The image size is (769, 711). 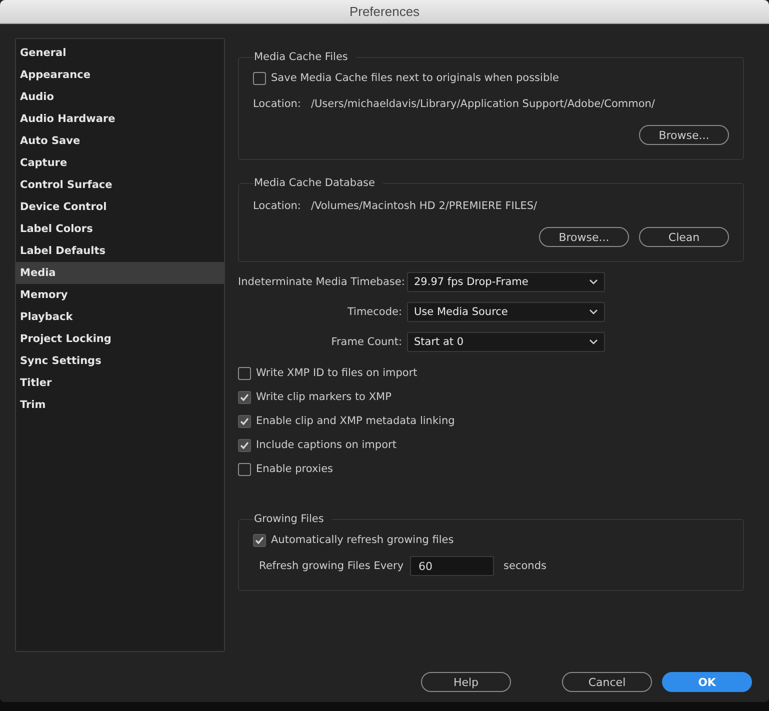 I want to click on sidebar-item: Playback, so click(x=120, y=317).